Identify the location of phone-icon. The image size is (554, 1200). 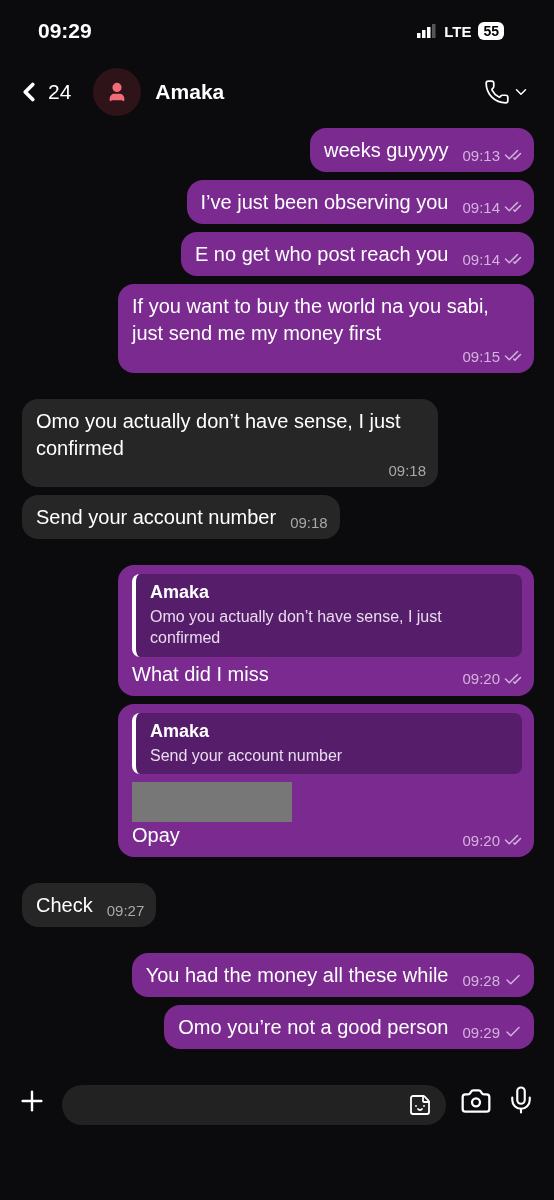
(497, 92).